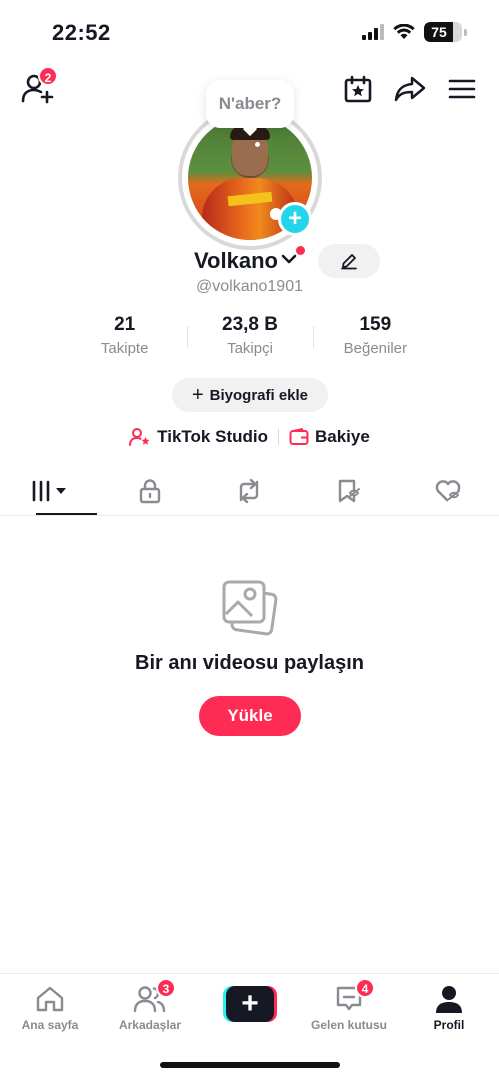 Image resolution: width=499 pixels, height=1080 pixels. I want to click on top-actions, so click(410, 89).